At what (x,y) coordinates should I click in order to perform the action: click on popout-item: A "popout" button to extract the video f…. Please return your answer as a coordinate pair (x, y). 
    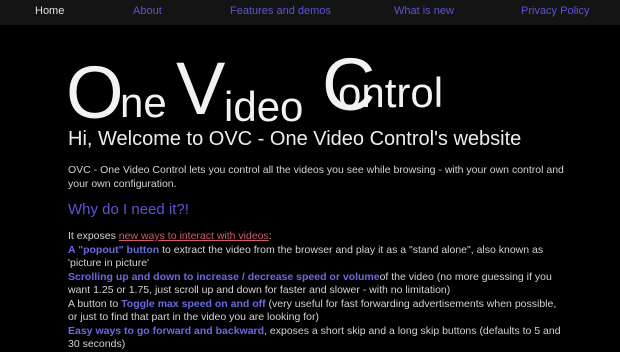
    Looking at the image, I should click on (306, 256).